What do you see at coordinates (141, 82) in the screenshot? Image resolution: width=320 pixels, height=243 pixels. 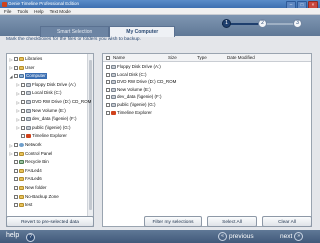 I see `file-row: DVD RW Drive (D:) CD_ROM` at bounding box center [141, 82].